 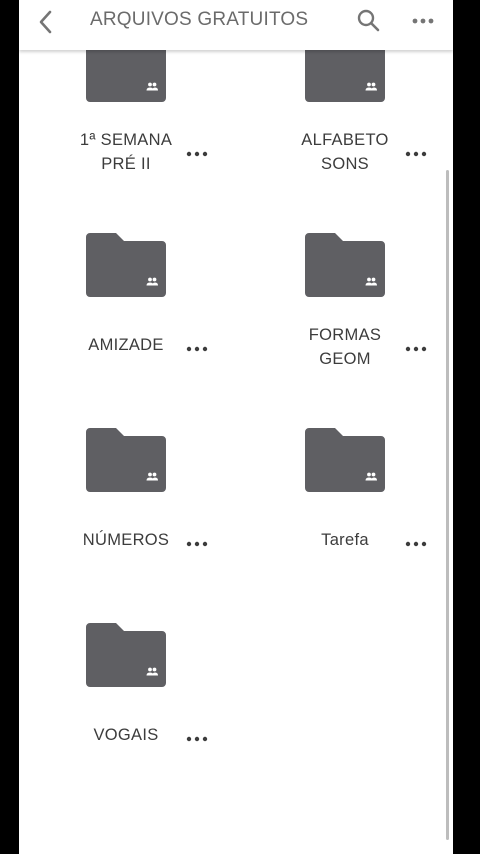 I want to click on folder-name-line: 1ª SEMANA, so click(x=126, y=140).